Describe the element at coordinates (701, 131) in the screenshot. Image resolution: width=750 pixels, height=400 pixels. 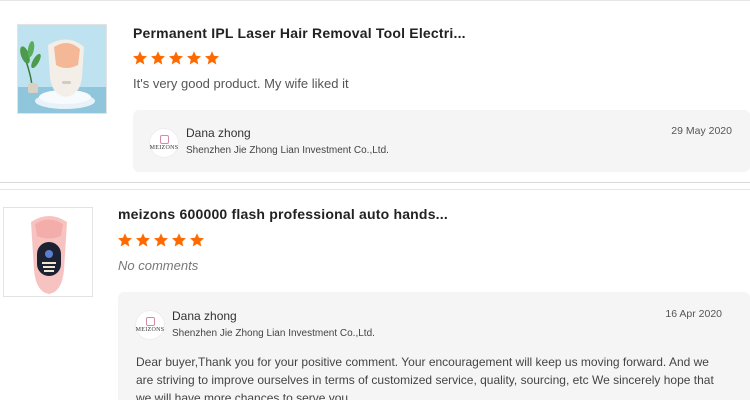
I see `reply-date: 29 May 2020` at that location.